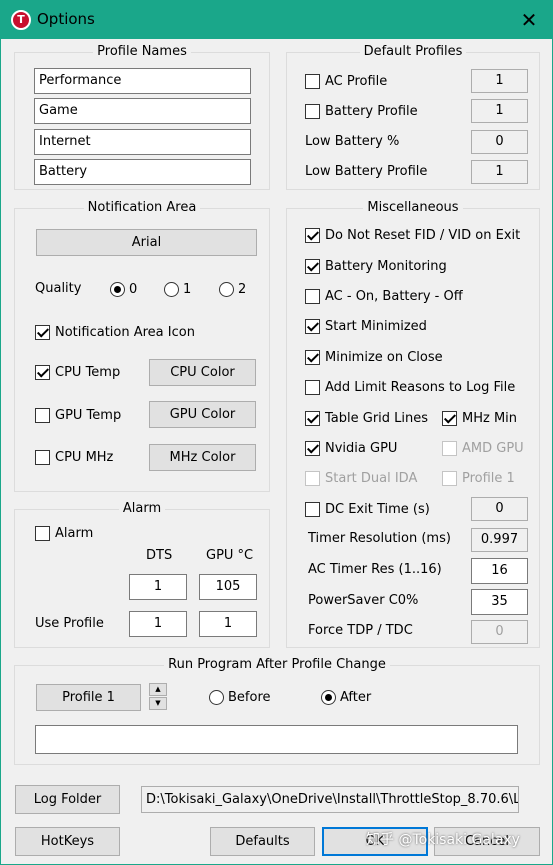  Describe the element at coordinates (158, 689) in the screenshot. I see `spin-up-icon: ▲` at that location.